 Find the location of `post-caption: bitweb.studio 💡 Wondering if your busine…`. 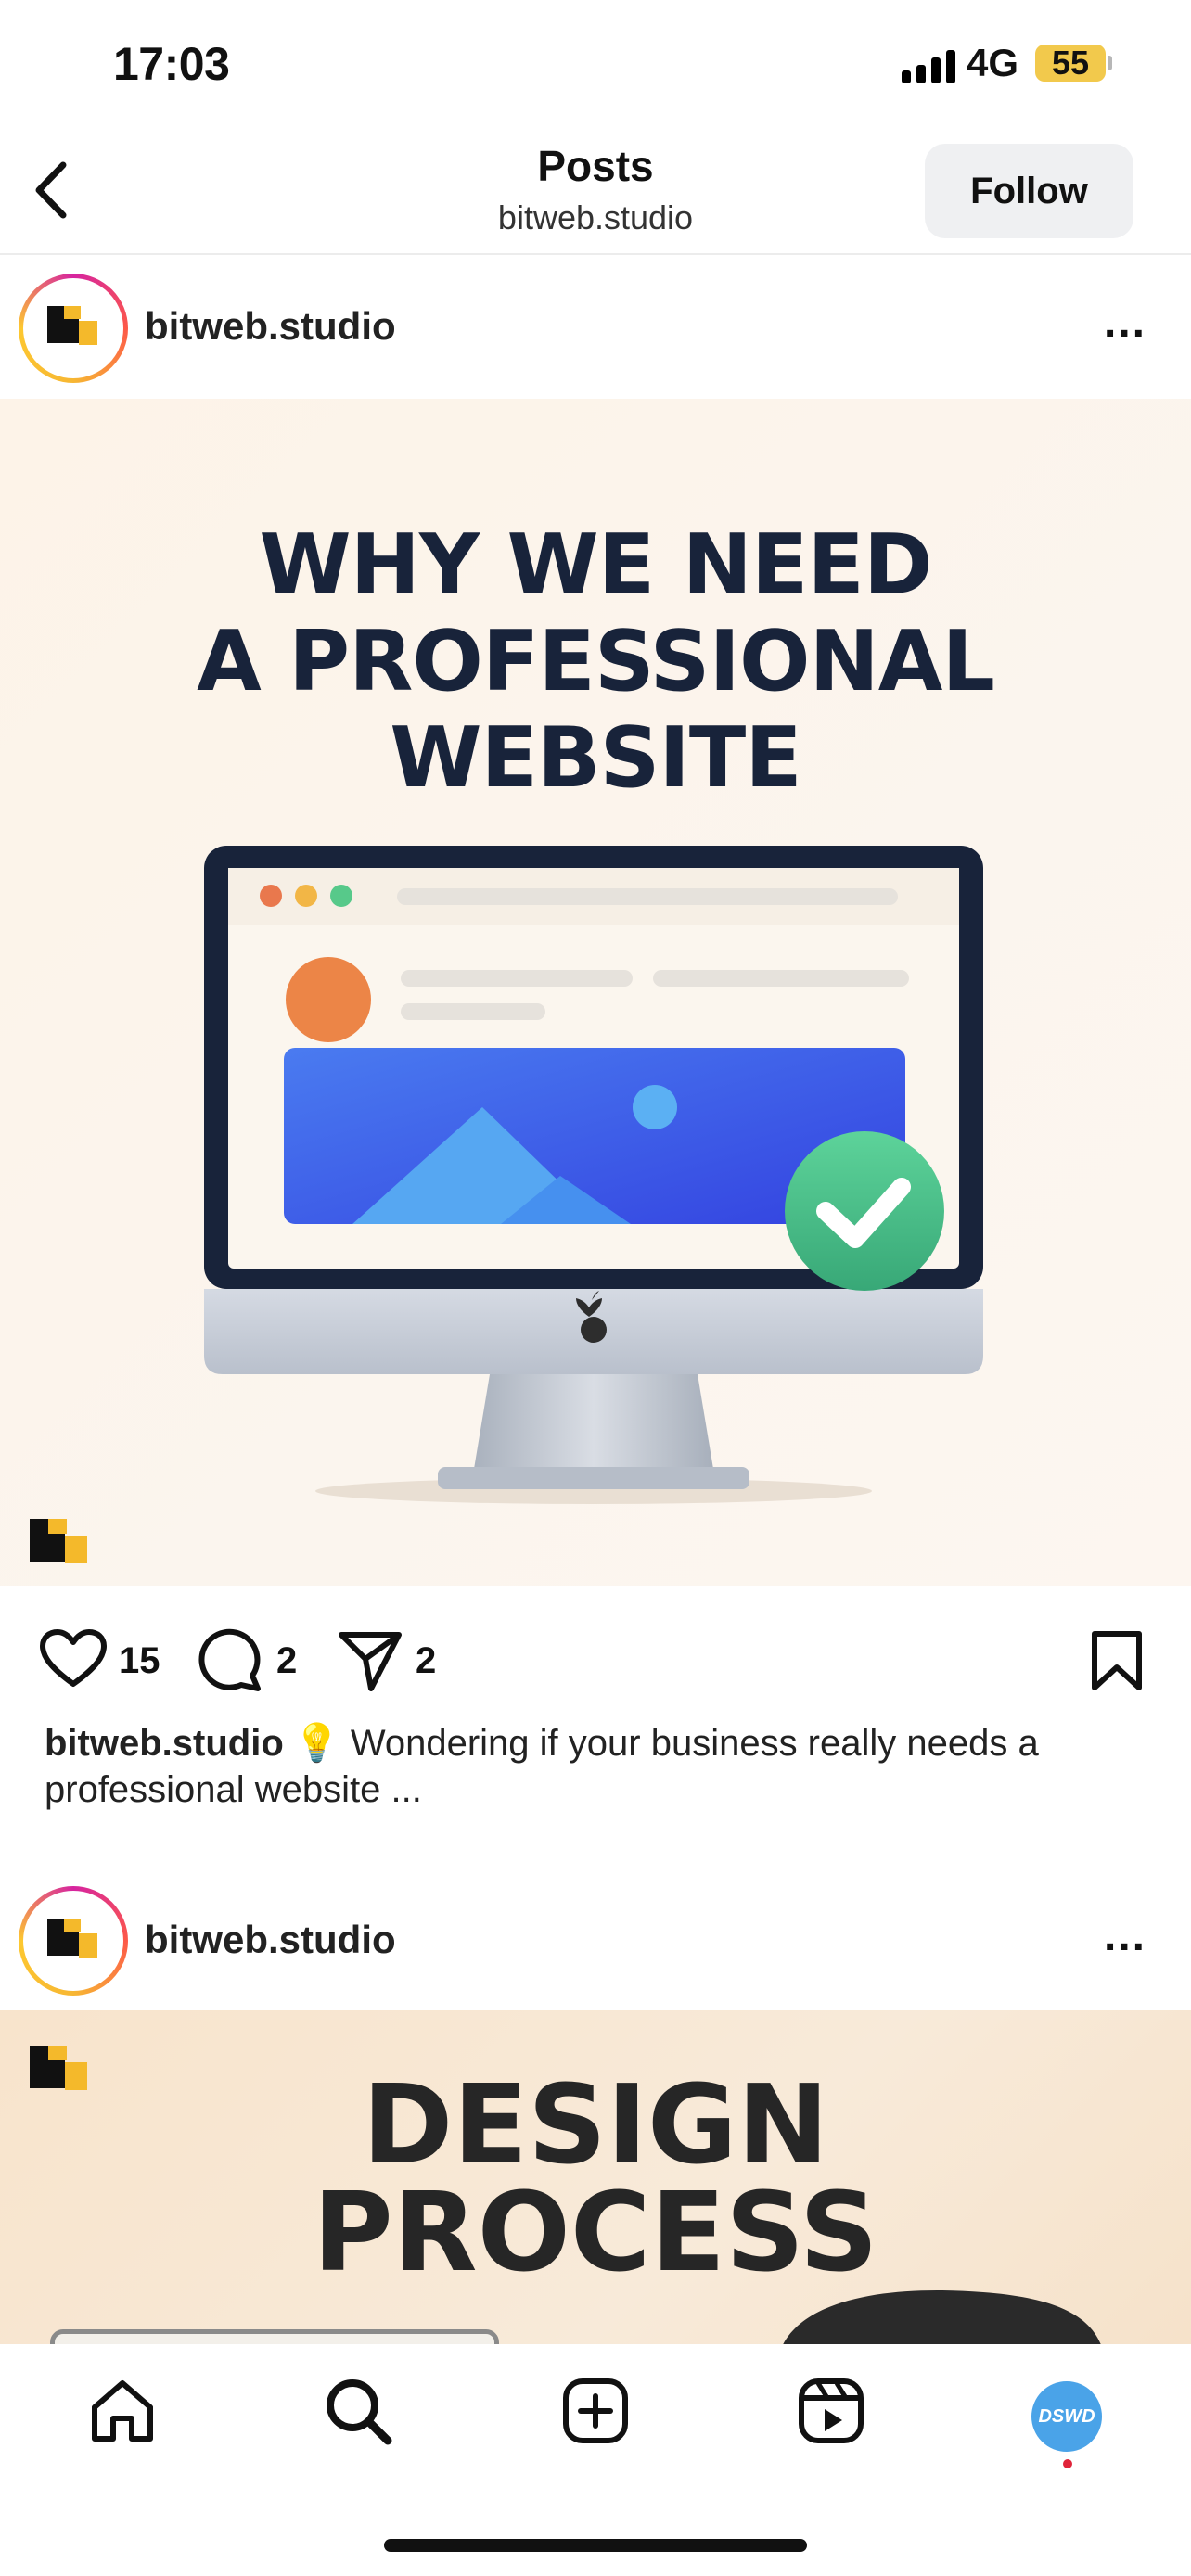

post-caption: bitweb.studio 💡 Wondering if your busine… is located at coordinates (597, 1766).